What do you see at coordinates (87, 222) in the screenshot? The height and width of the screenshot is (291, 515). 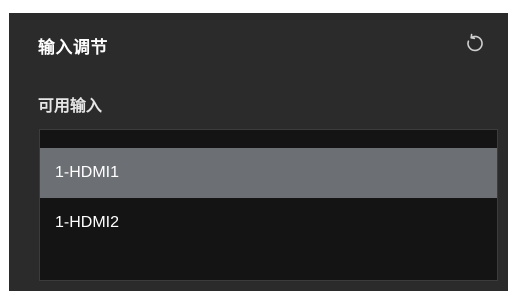 I see `list-item-label: 1-HDMI2` at bounding box center [87, 222].